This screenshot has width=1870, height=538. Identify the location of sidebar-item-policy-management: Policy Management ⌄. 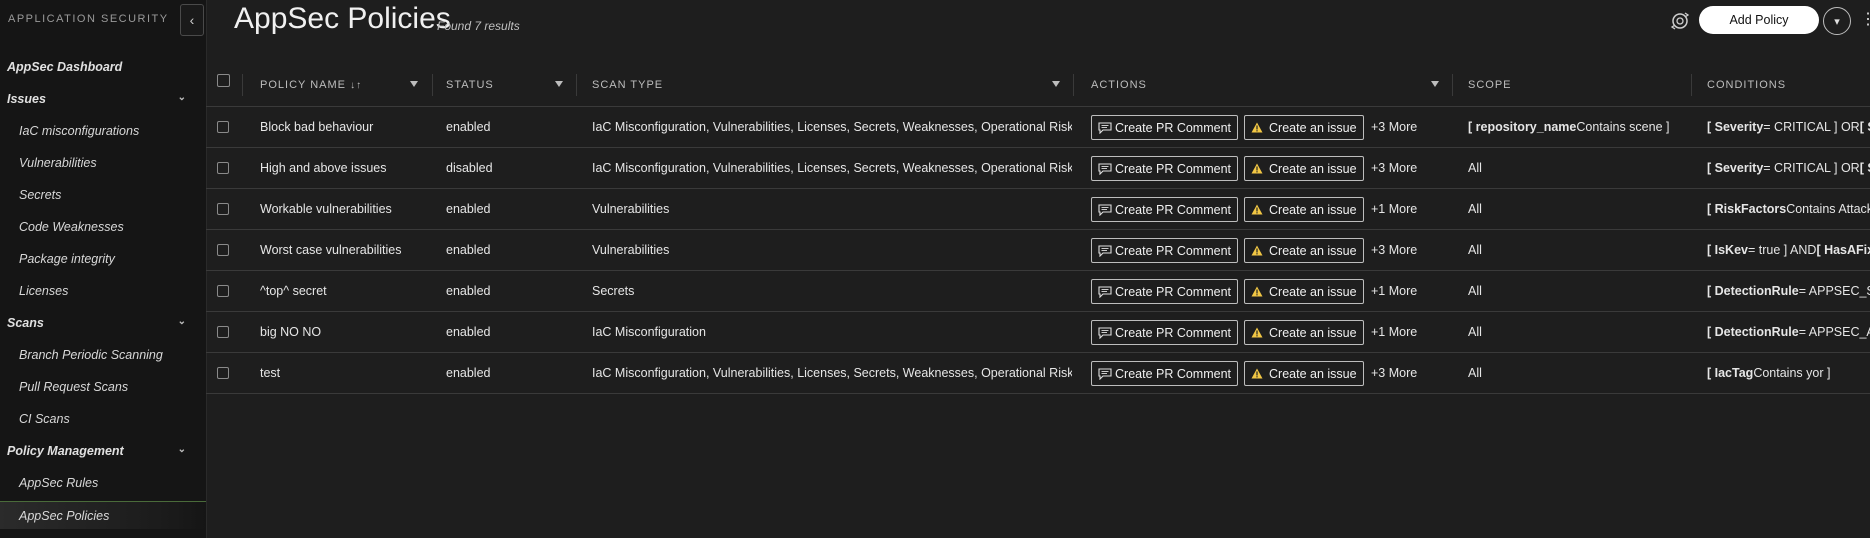
(103, 451).